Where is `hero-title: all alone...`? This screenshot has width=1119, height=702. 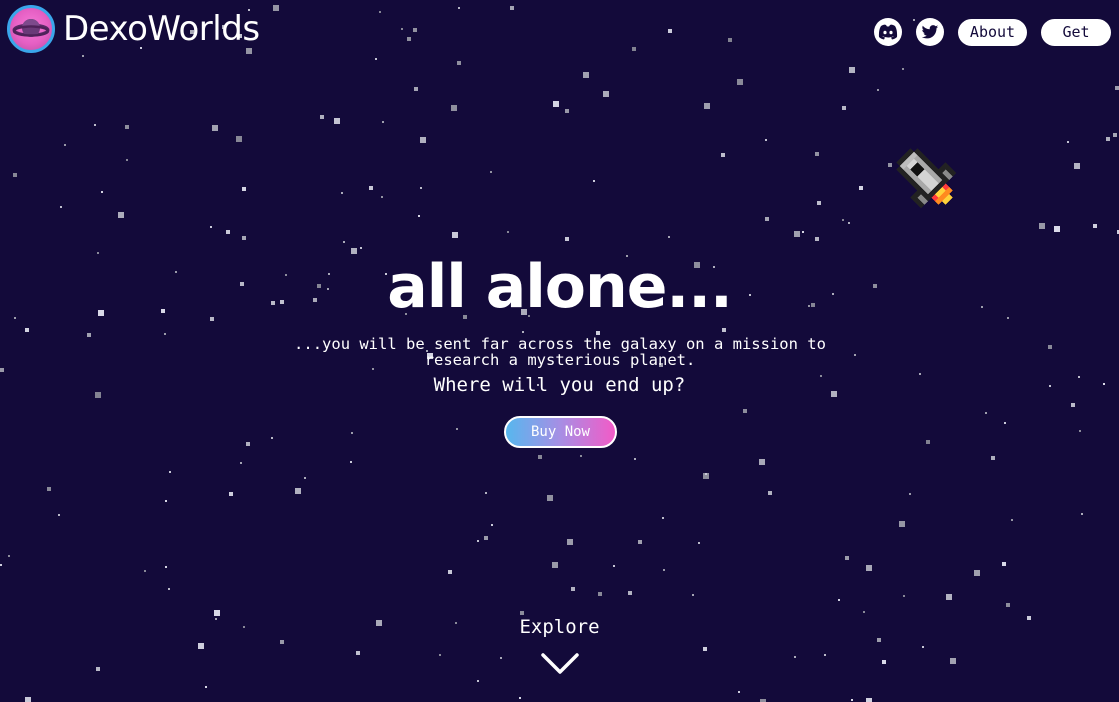
hero-title: all alone... is located at coordinates (560, 287).